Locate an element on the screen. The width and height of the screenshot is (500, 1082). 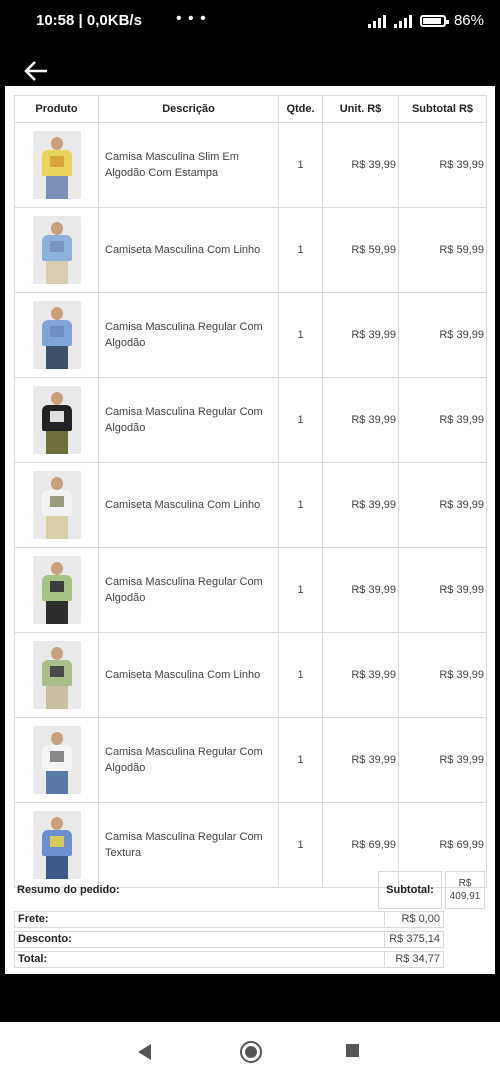
status-icons: 86% is located at coordinates (425, 20).